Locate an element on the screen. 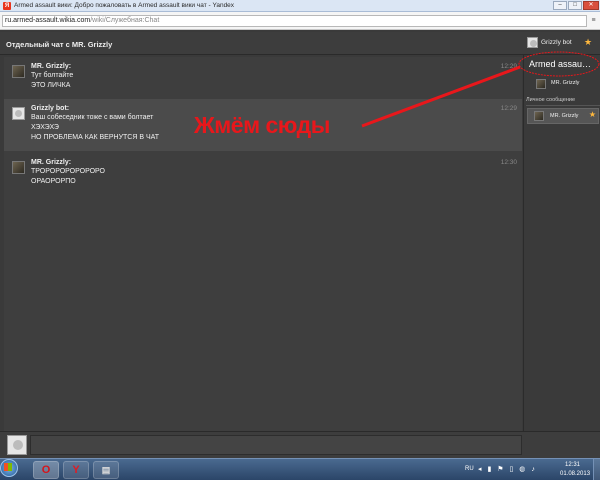 The width and height of the screenshot is (600, 480). message-text: Тут болтайте is located at coordinates (52, 75).